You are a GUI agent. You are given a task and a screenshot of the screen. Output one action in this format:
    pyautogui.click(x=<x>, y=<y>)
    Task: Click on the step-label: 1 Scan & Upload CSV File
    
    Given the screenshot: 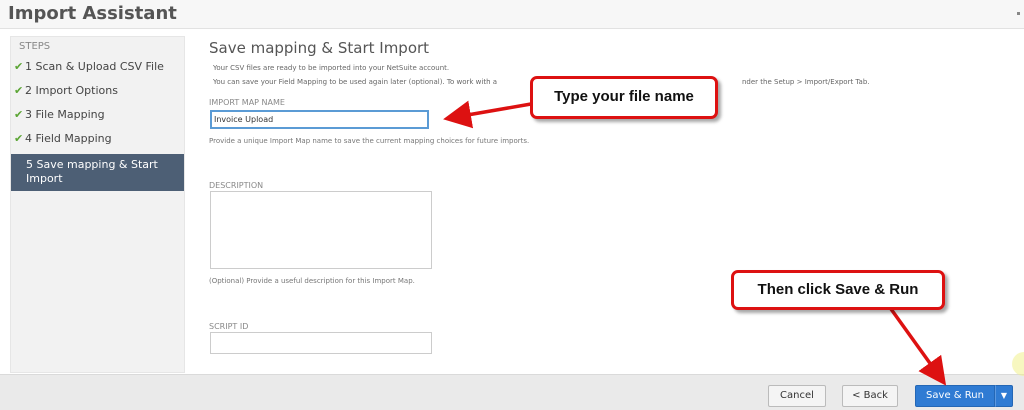 What is the action you would take?
    pyautogui.click(x=94, y=66)
    